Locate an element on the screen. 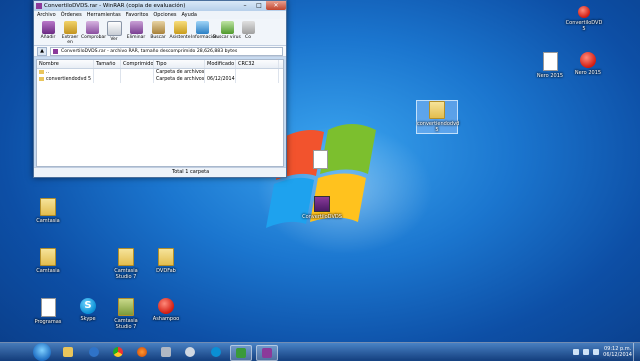  menu-favoritos: Favoritos is located at coordinates (137, 15).